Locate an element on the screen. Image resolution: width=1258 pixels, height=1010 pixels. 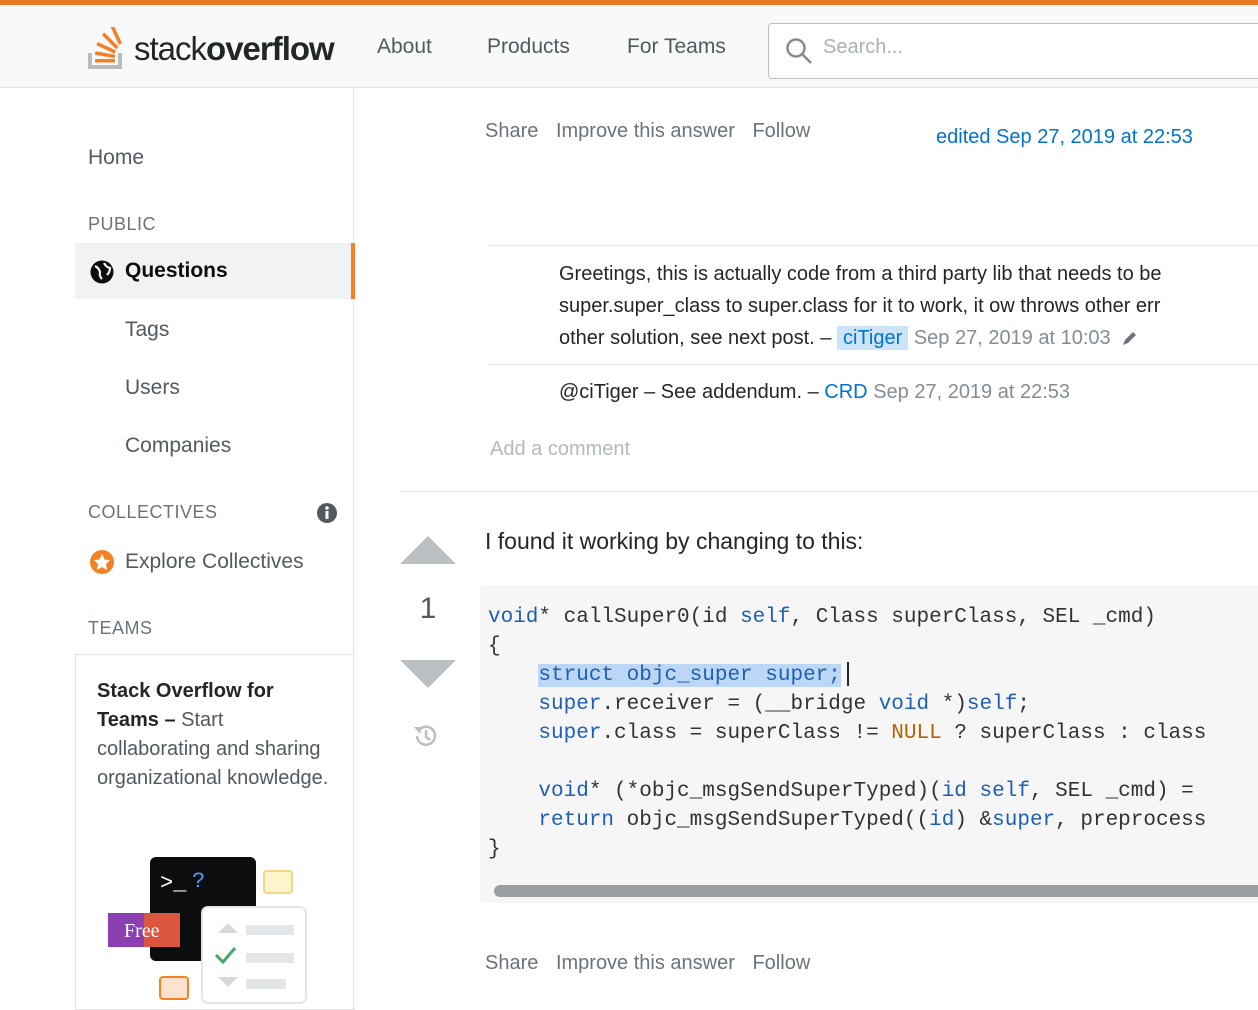
edited-timestamp: edited Sep 27, 2019 at 22:53 is located at coordinates (1064, 137).